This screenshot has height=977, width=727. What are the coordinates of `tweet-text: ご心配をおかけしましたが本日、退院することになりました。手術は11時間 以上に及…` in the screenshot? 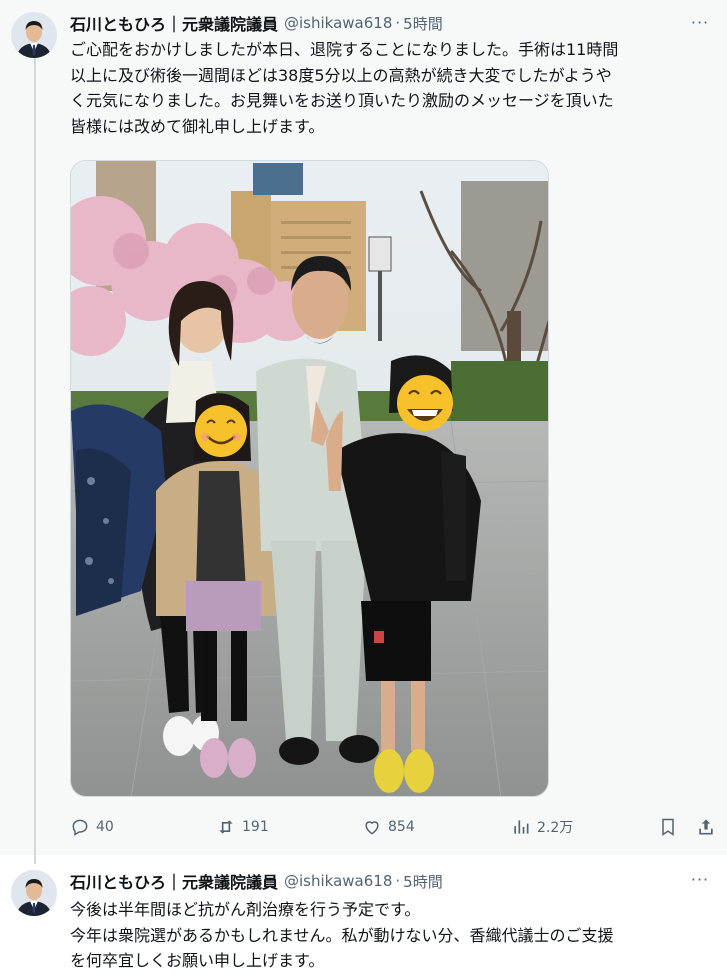 It's located at (344, 88).